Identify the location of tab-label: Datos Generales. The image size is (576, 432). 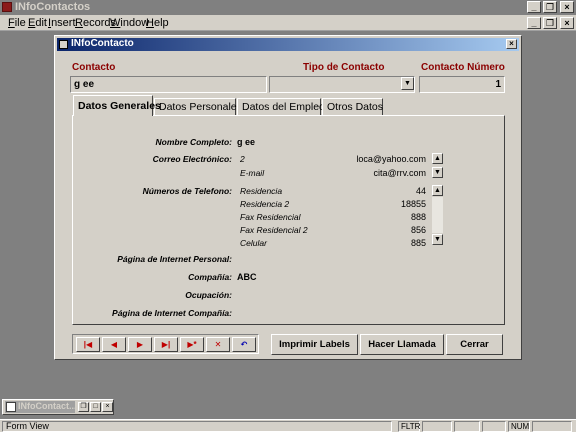
(119, 106).